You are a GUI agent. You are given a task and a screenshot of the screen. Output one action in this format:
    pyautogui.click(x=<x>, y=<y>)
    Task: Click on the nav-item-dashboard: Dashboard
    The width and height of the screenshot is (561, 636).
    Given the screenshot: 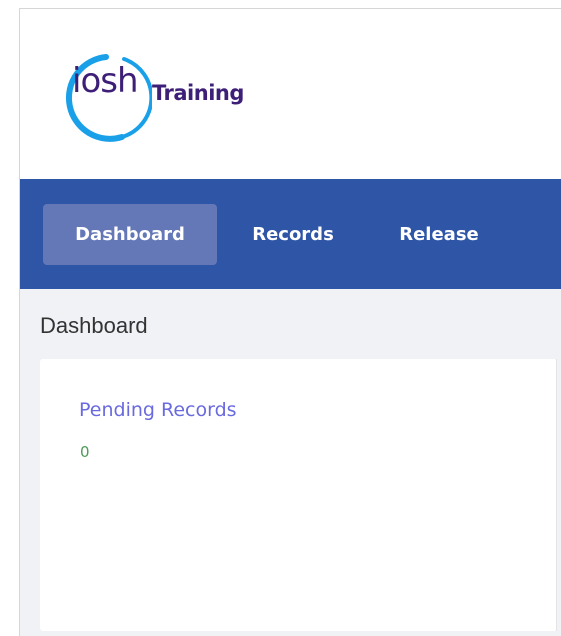 What is the action you would take?
    pyautogui.click(x=130, y=234)
    